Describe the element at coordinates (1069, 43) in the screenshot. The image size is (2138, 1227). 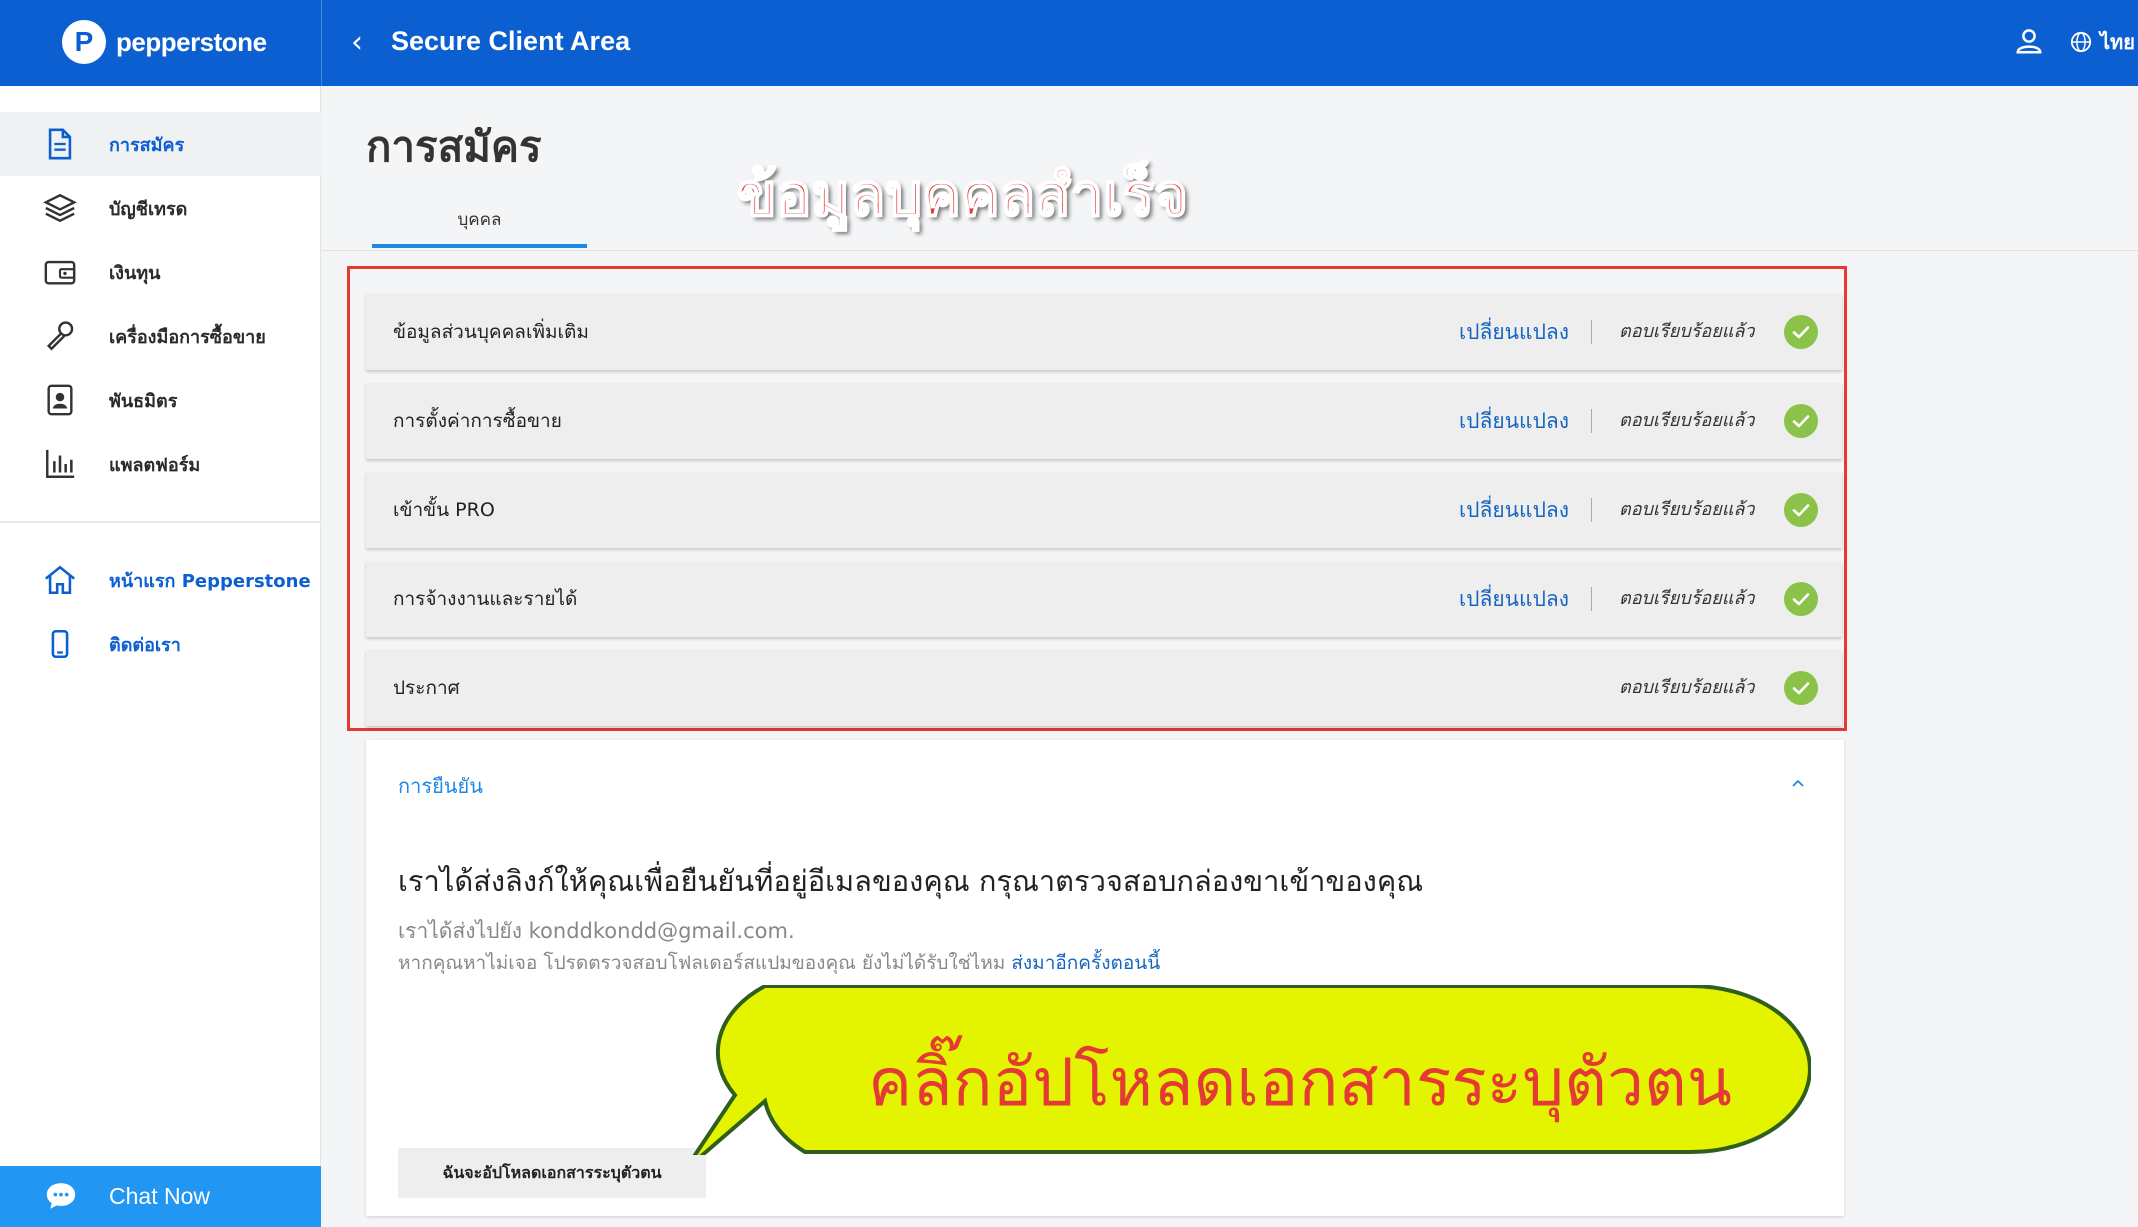
I see `top-bar: P pepperstone ‹ Secure Client Area ไทย` at that location.